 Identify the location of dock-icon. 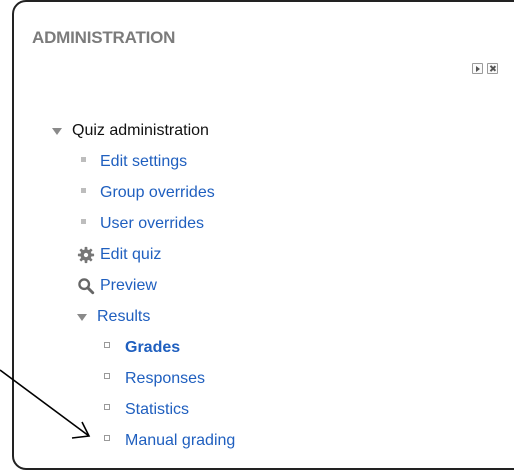
(477, 68).